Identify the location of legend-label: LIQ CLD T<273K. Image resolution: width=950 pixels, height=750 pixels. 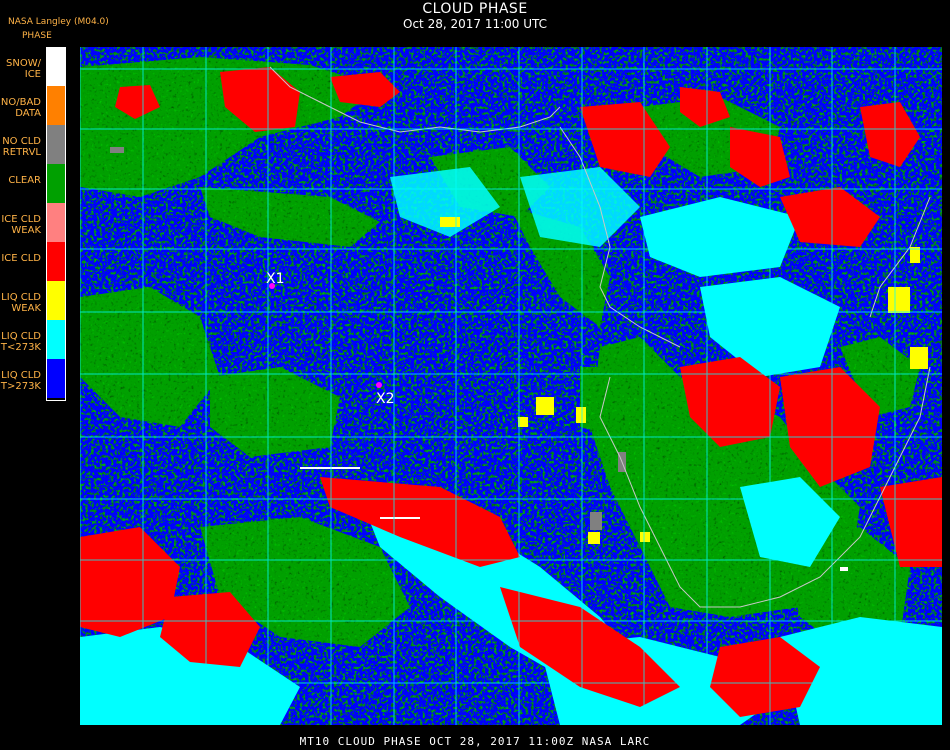
(20, 342).